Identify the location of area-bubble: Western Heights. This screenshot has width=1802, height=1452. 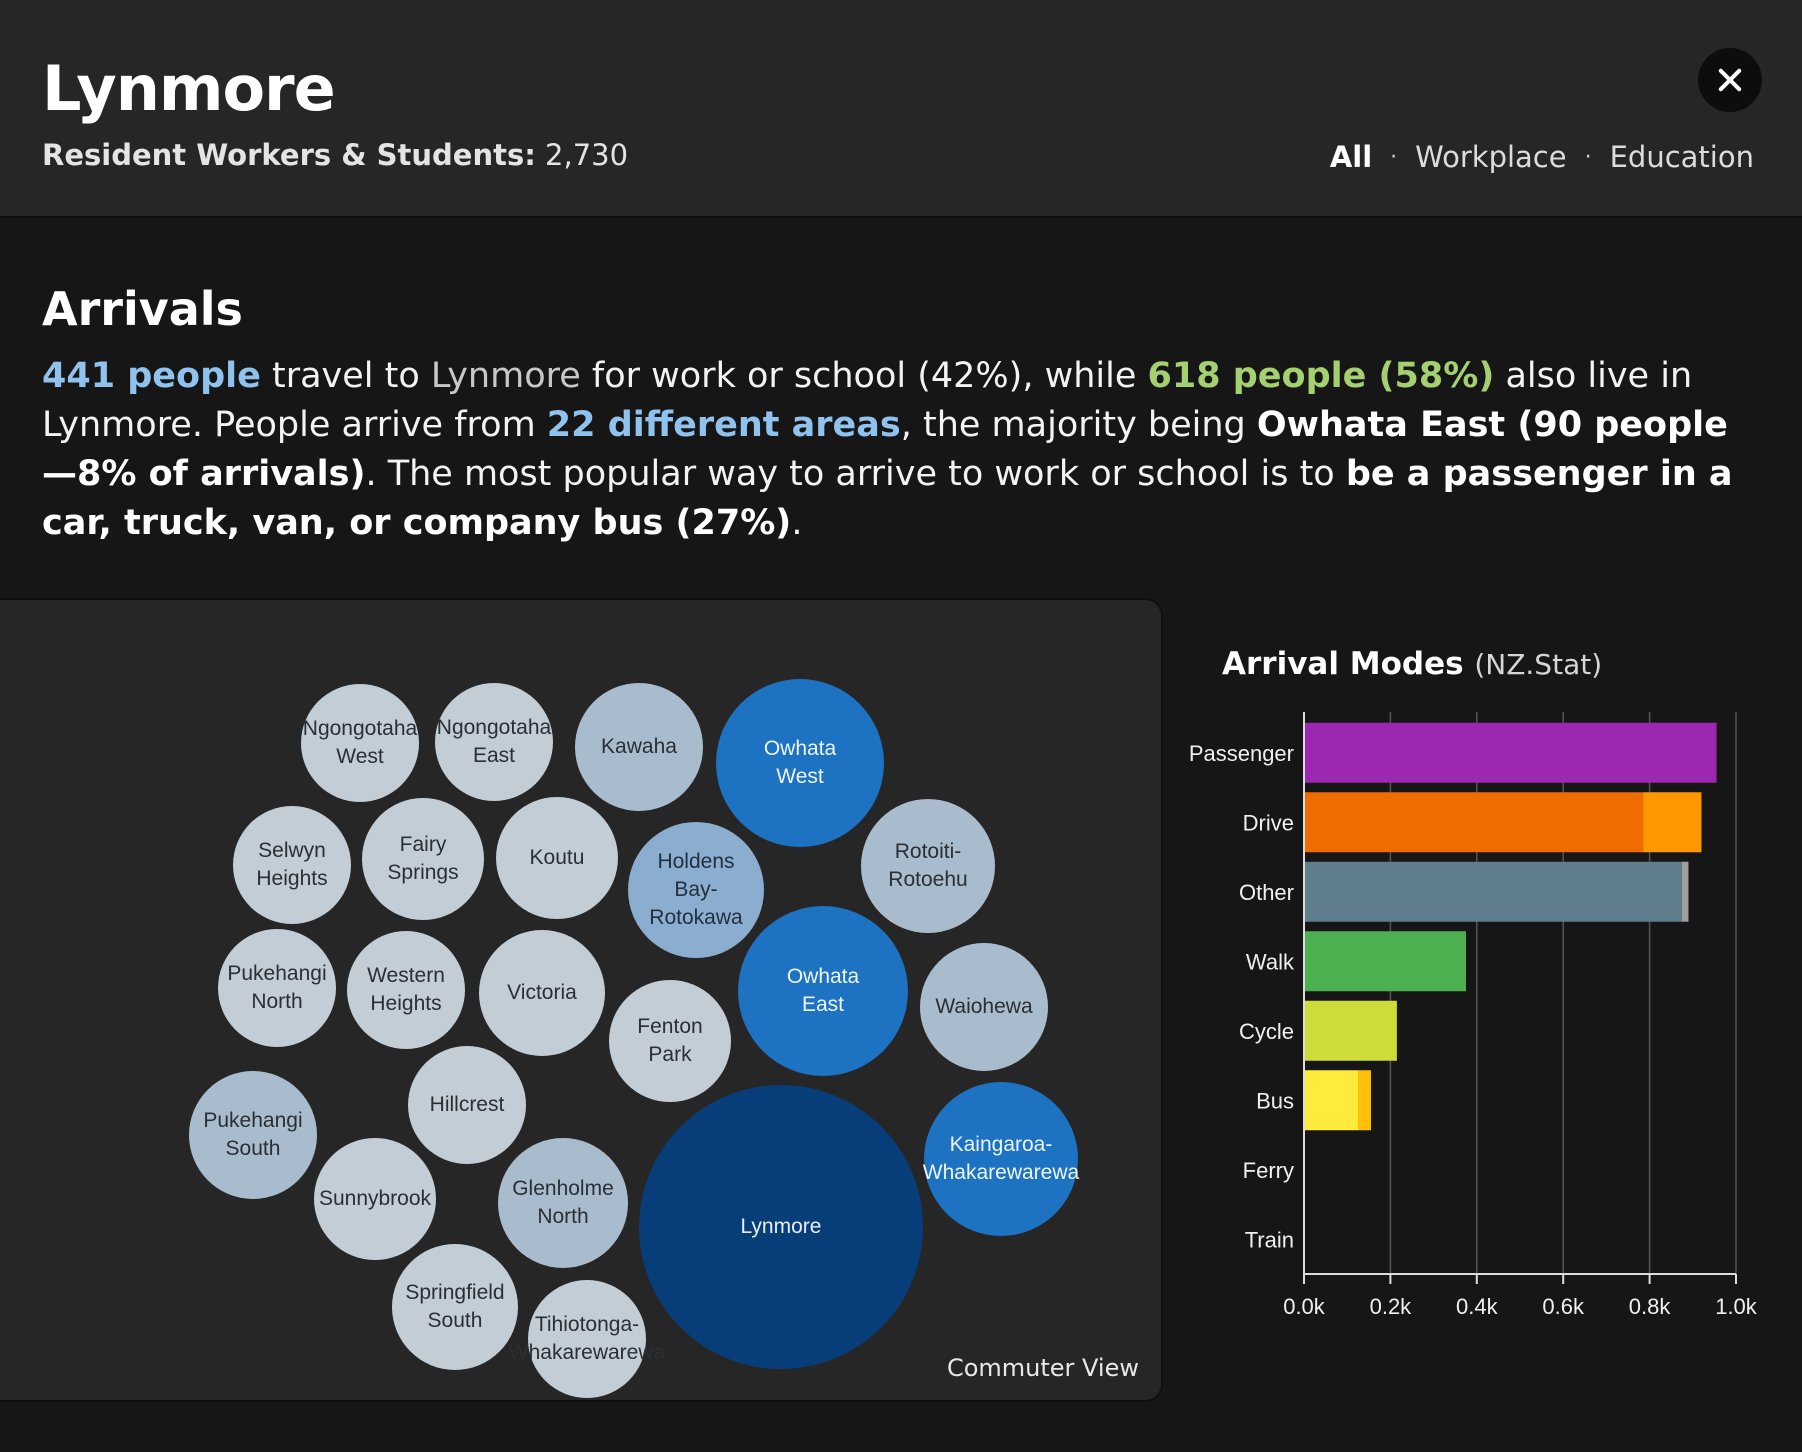
(406, 990).